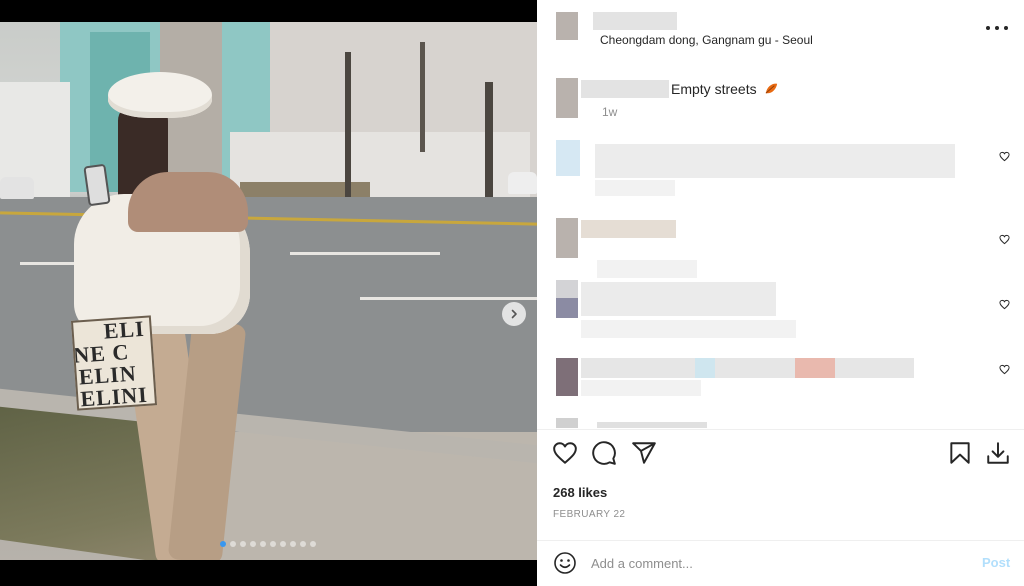  I want to click on post-location: Cheongdam dong, Gangnam gu - Seoul, so click(706, 40).